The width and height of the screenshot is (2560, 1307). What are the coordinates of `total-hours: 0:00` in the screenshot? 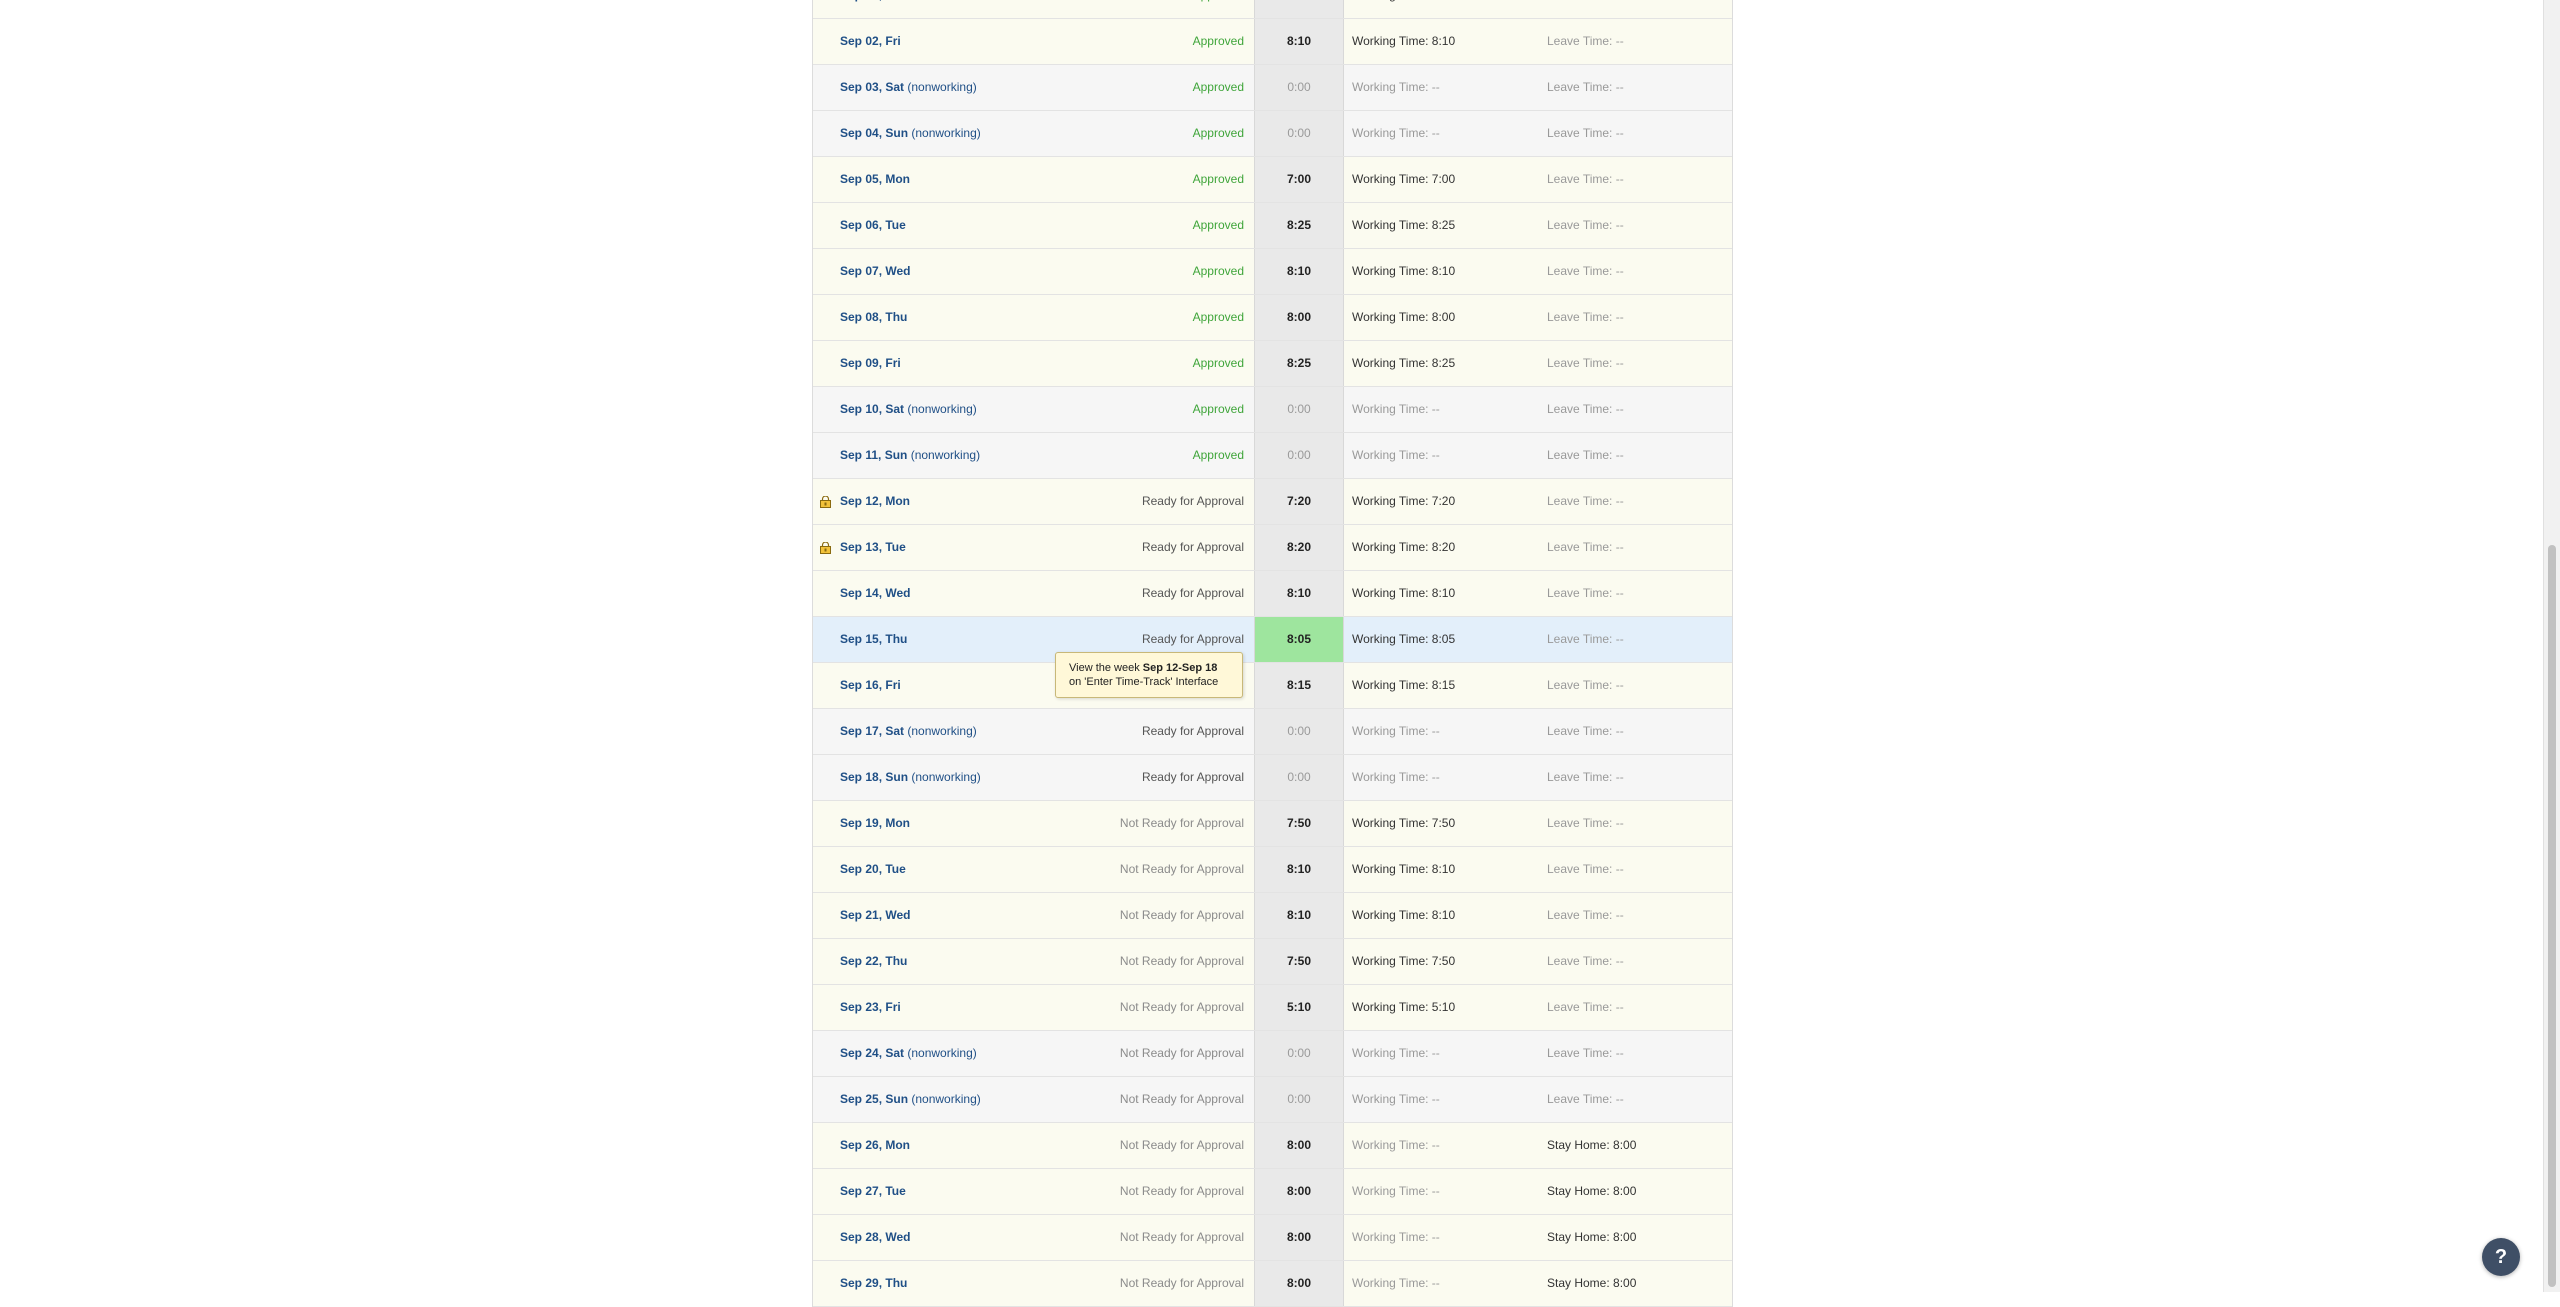 It's located at (1299, 455).